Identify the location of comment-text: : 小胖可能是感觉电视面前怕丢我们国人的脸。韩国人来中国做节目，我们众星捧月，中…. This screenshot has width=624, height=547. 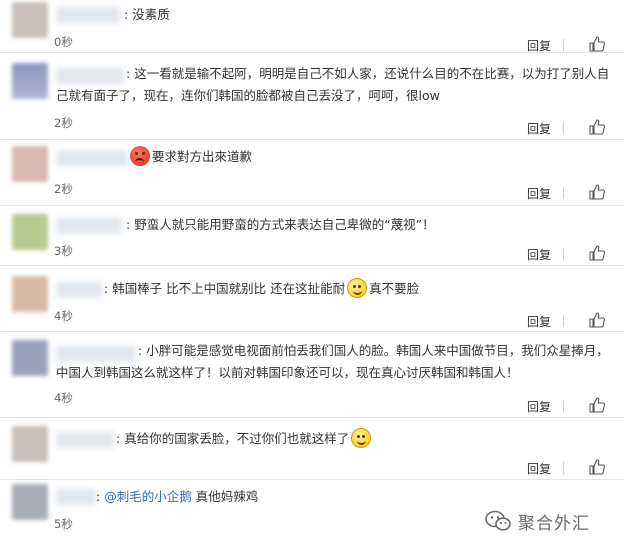
(333, 362).